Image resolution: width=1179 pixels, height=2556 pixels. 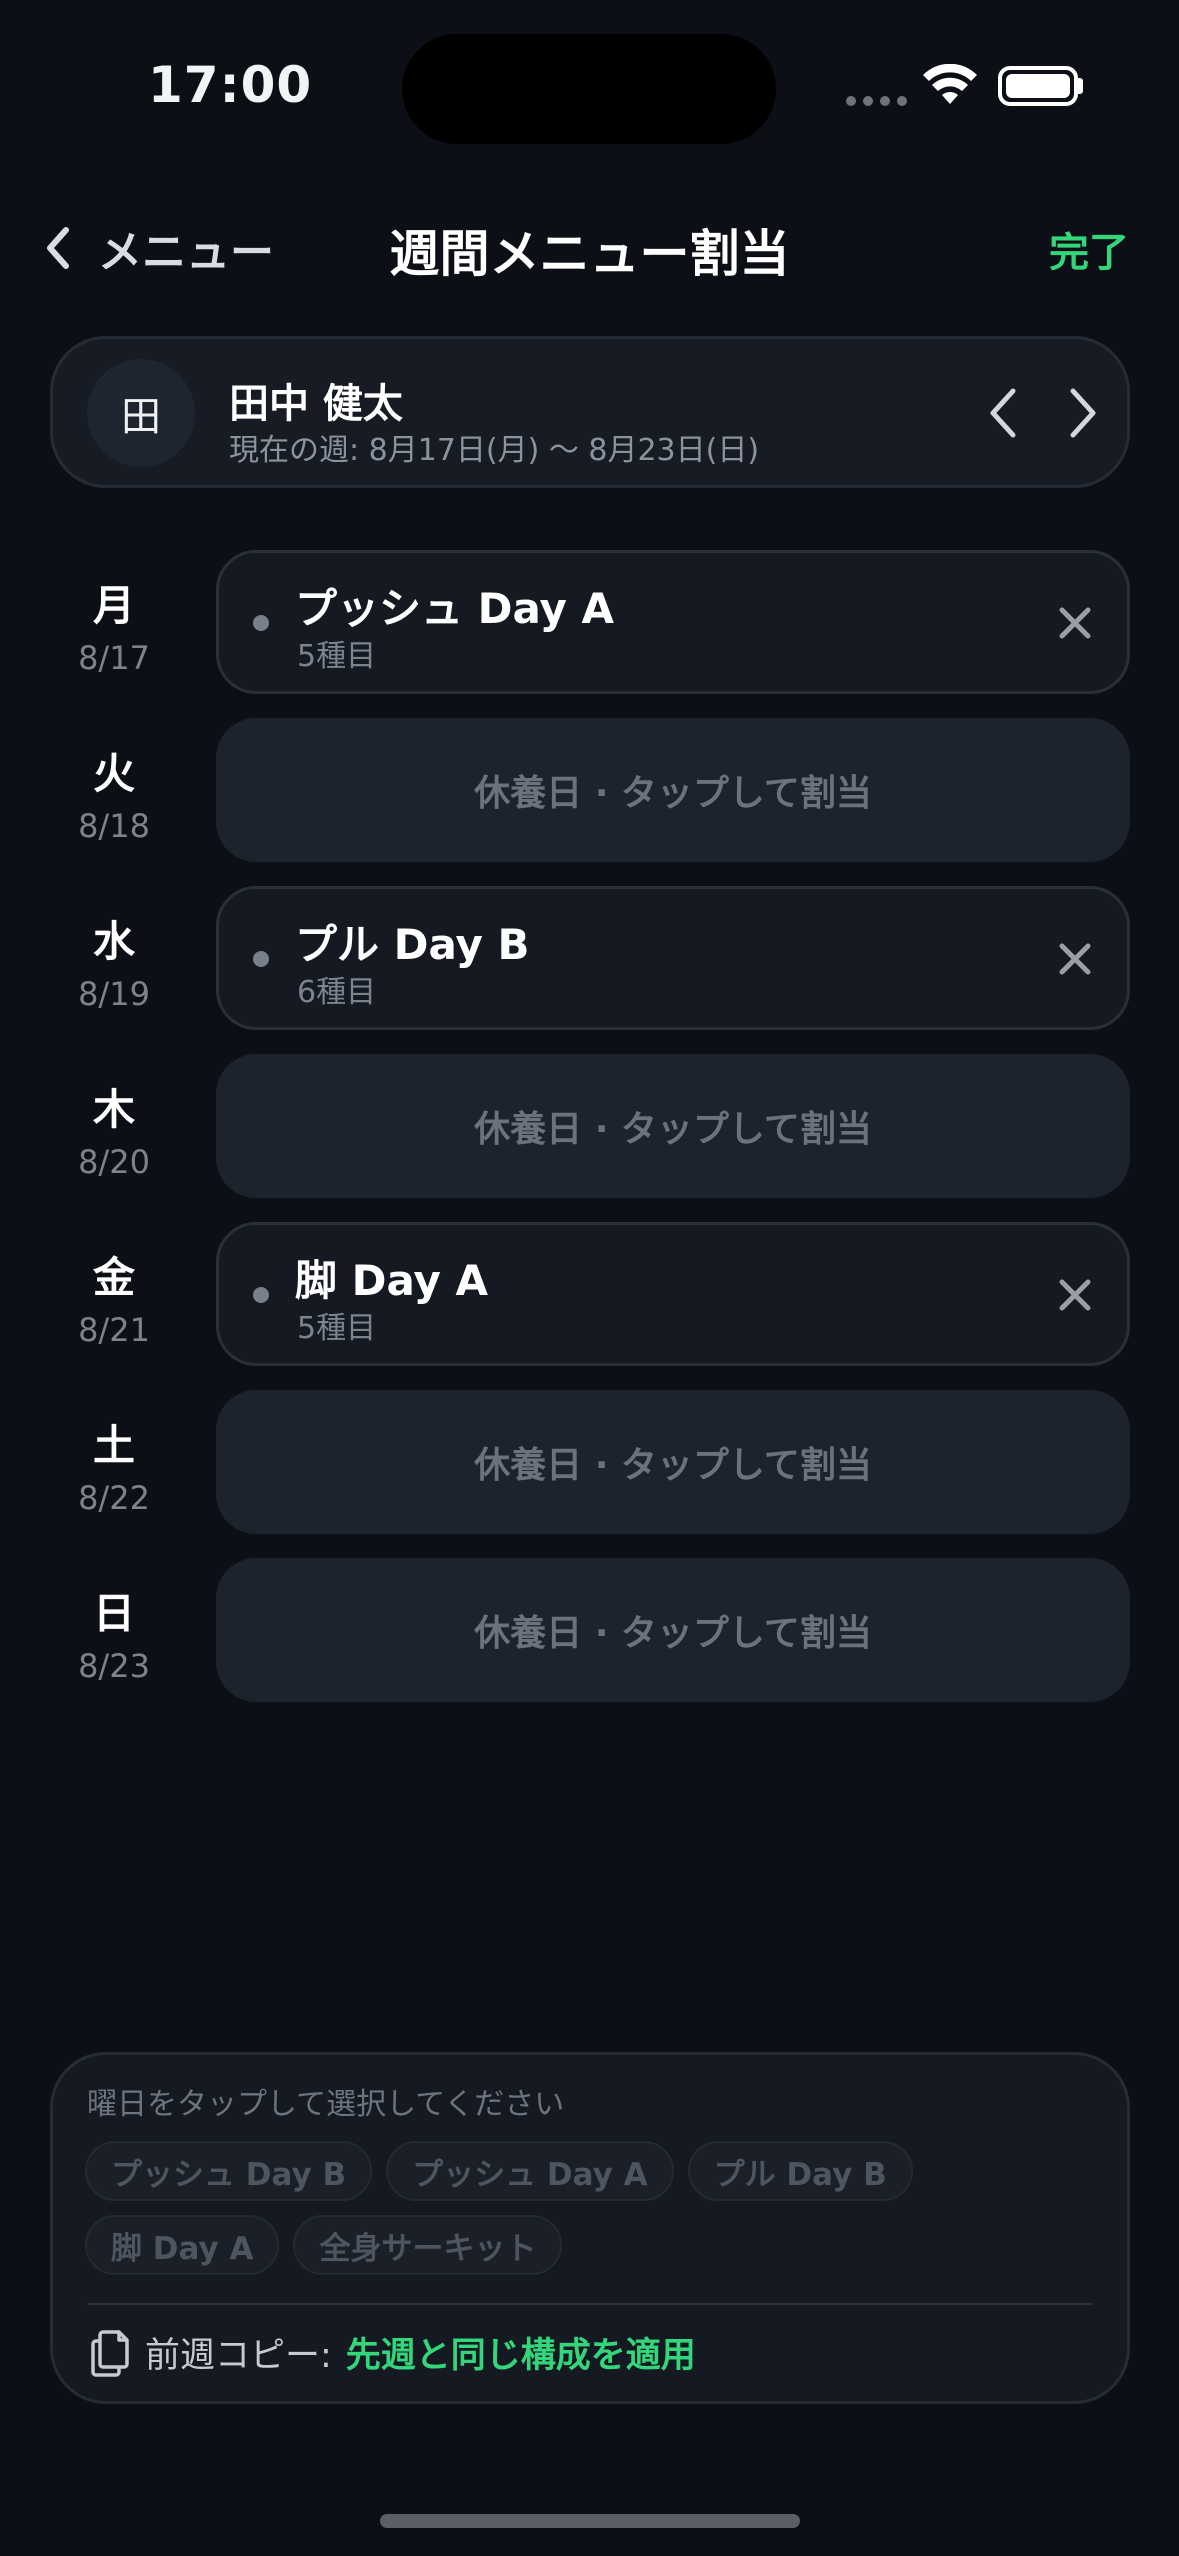 What do you see at coordinates (114, 1666) in the screenshot?
I see `day-date: 8/23` at bounding box center [114, 1666].